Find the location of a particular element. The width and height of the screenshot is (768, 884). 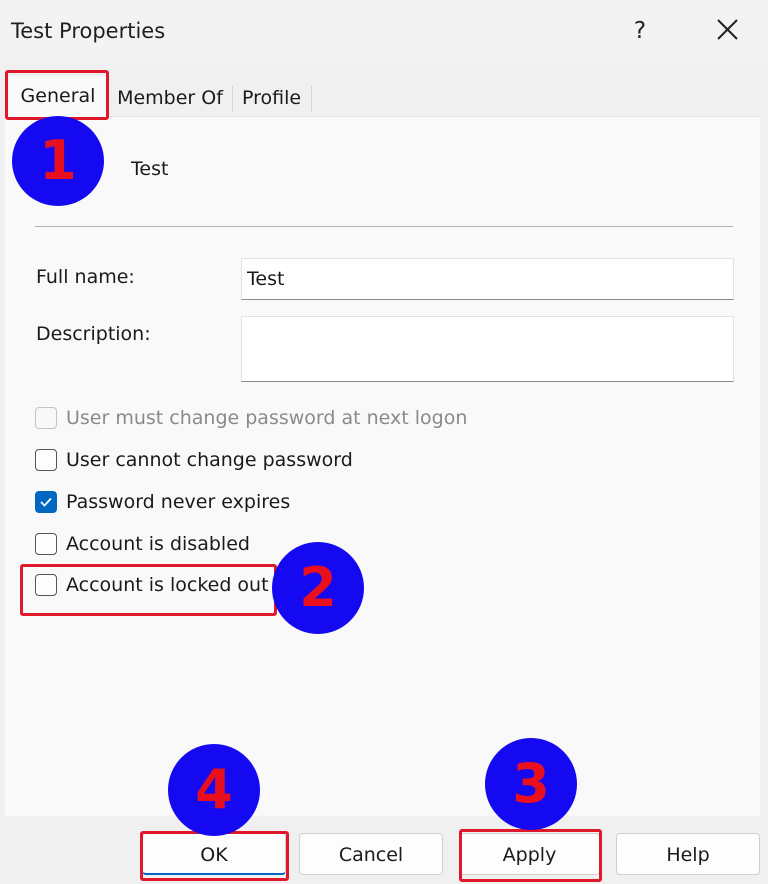

password-never-expires-option: Password never expires is located at coordinates (162, 502).